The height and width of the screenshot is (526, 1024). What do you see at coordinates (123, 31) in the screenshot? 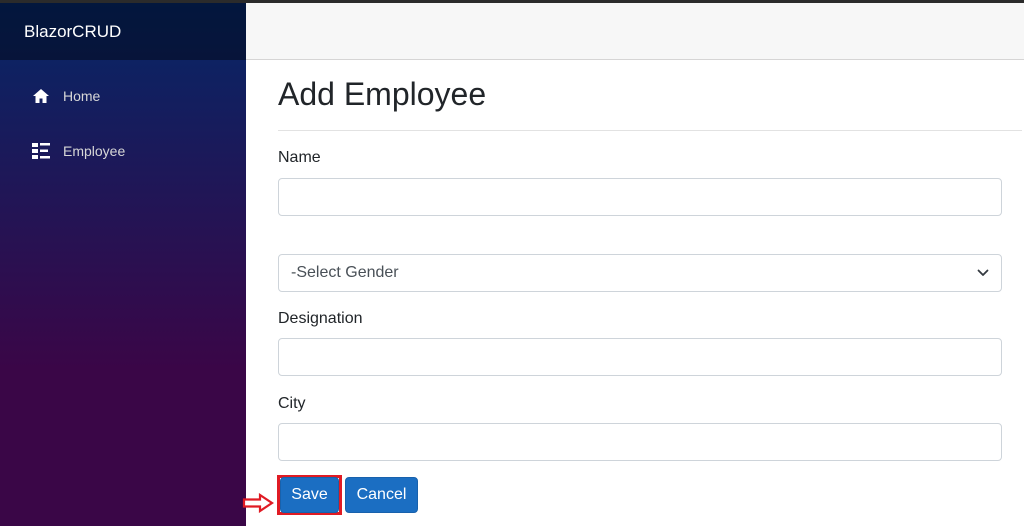
I see `brand-bar: BlazorCRUD` at bounding box center [123, 31].